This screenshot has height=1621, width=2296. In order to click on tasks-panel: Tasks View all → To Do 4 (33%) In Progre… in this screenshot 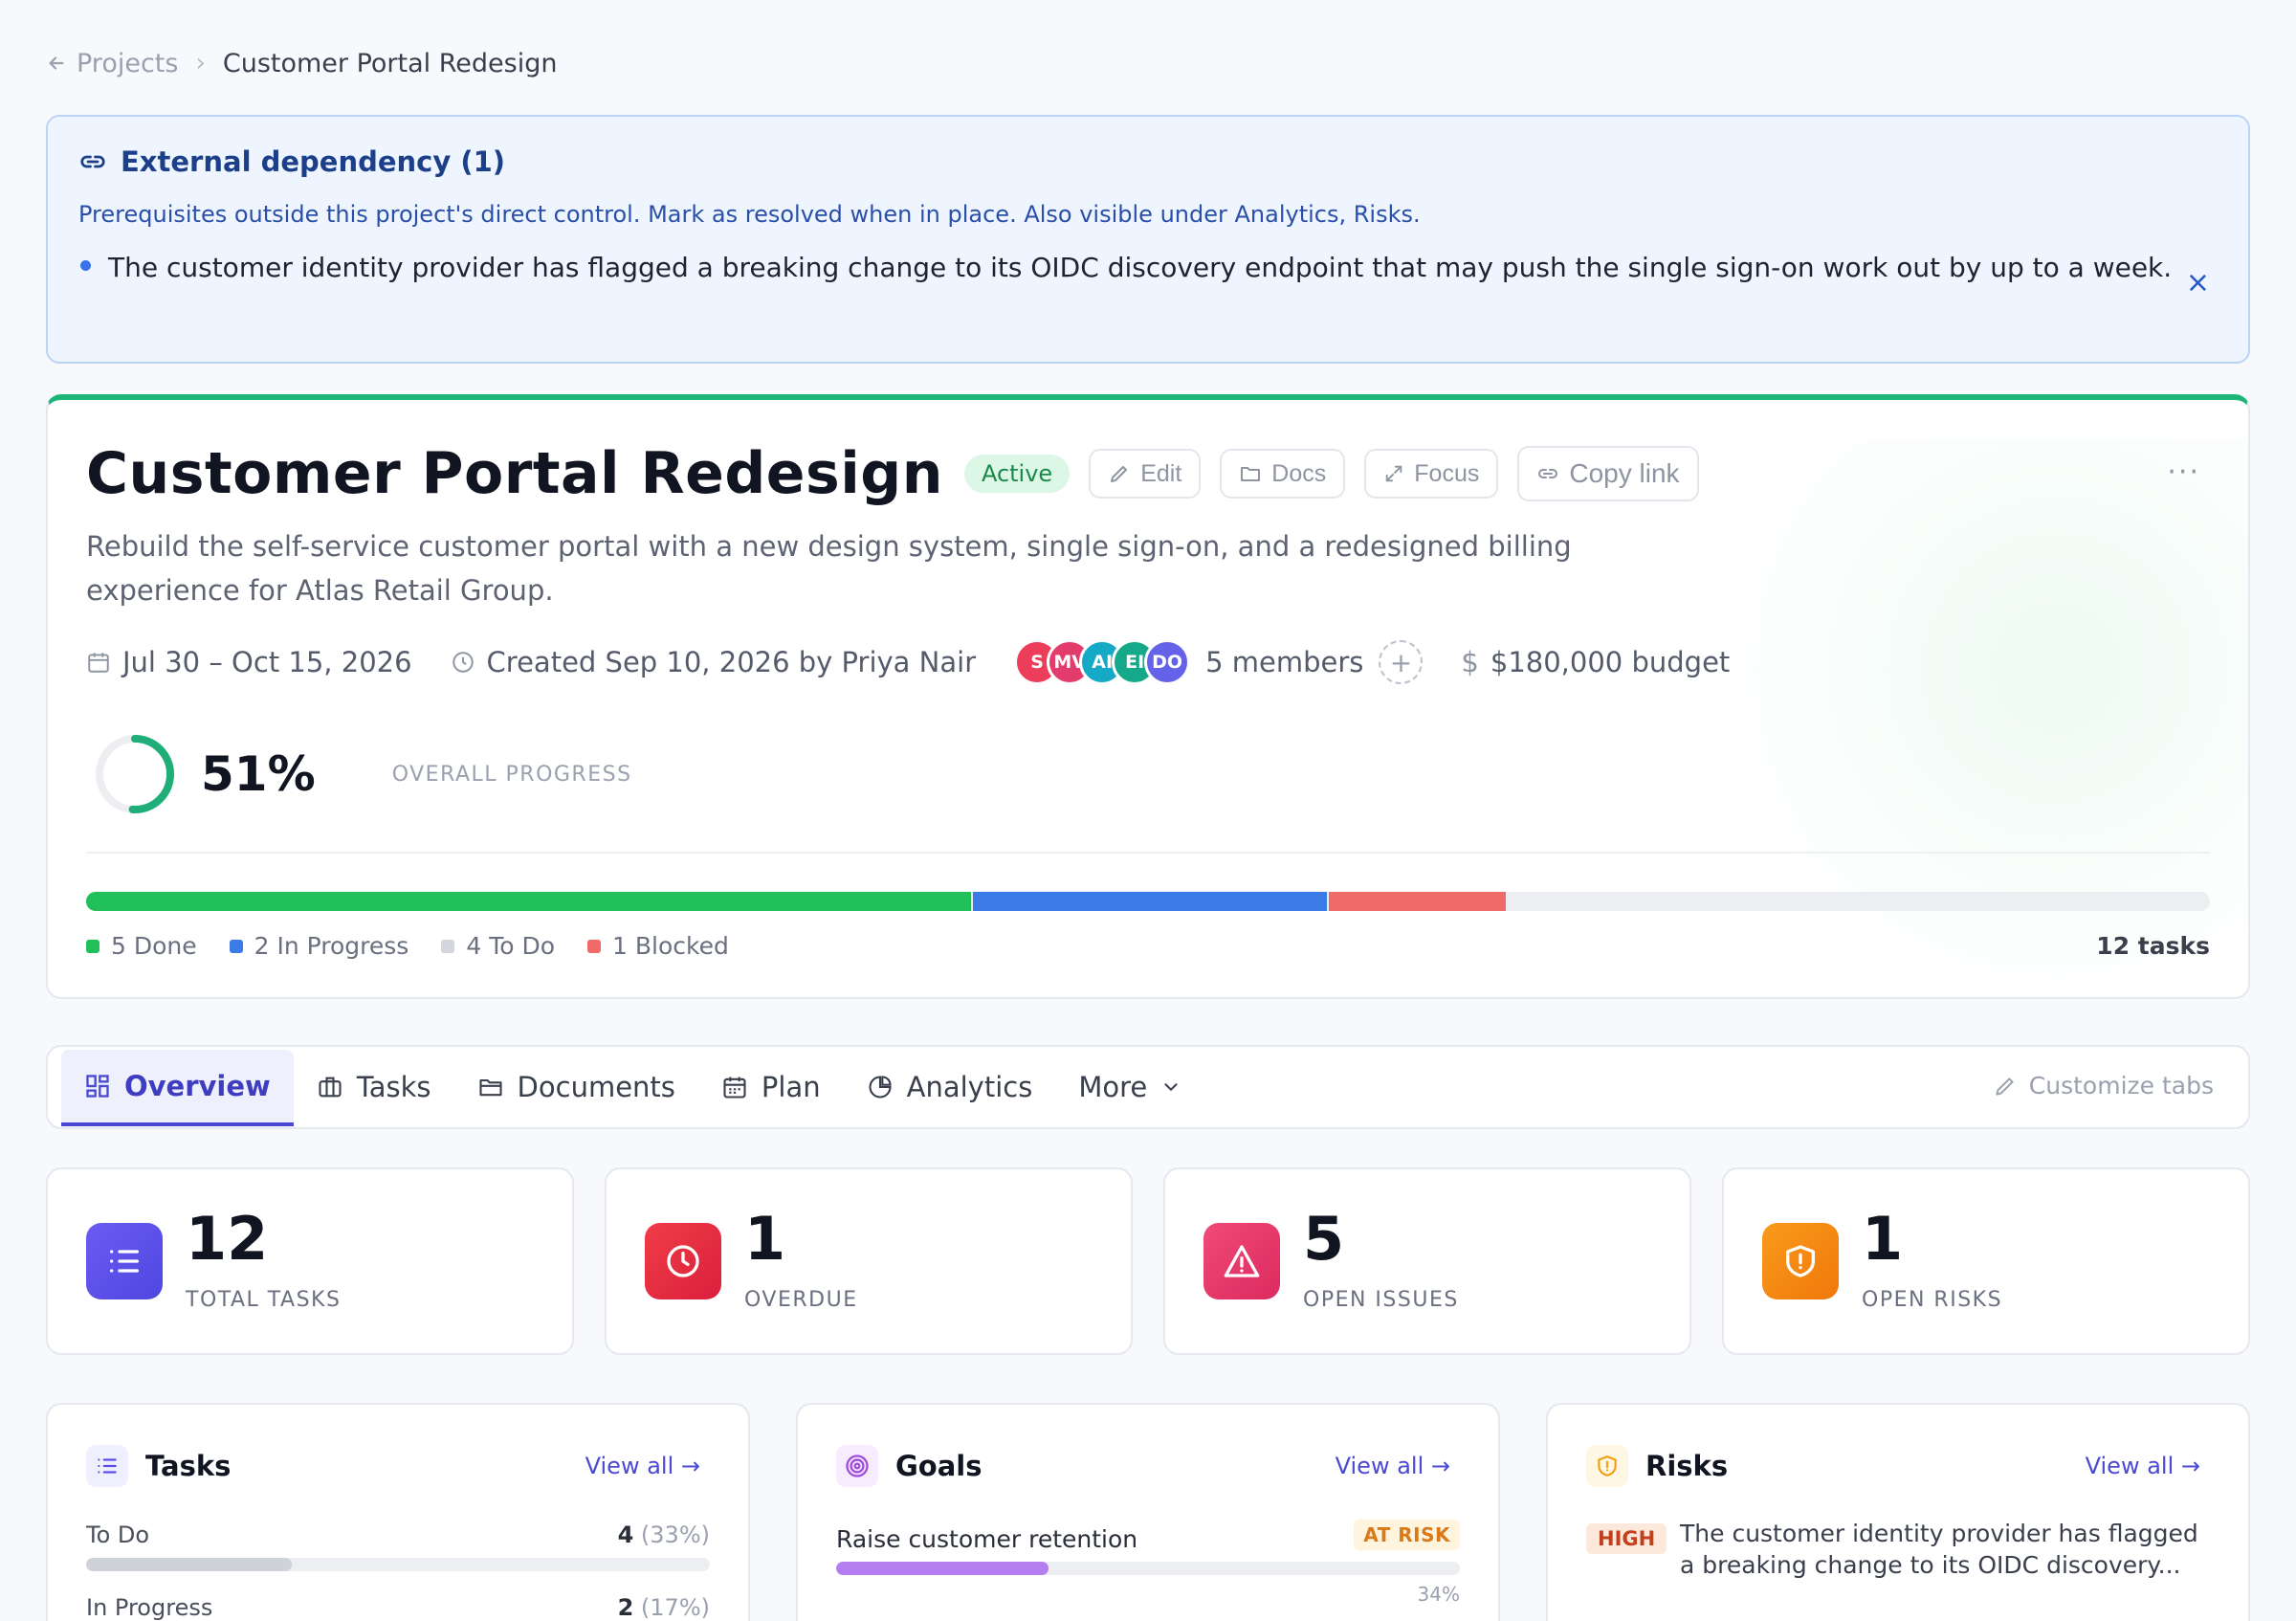, I will do `click(398, 1512)`.